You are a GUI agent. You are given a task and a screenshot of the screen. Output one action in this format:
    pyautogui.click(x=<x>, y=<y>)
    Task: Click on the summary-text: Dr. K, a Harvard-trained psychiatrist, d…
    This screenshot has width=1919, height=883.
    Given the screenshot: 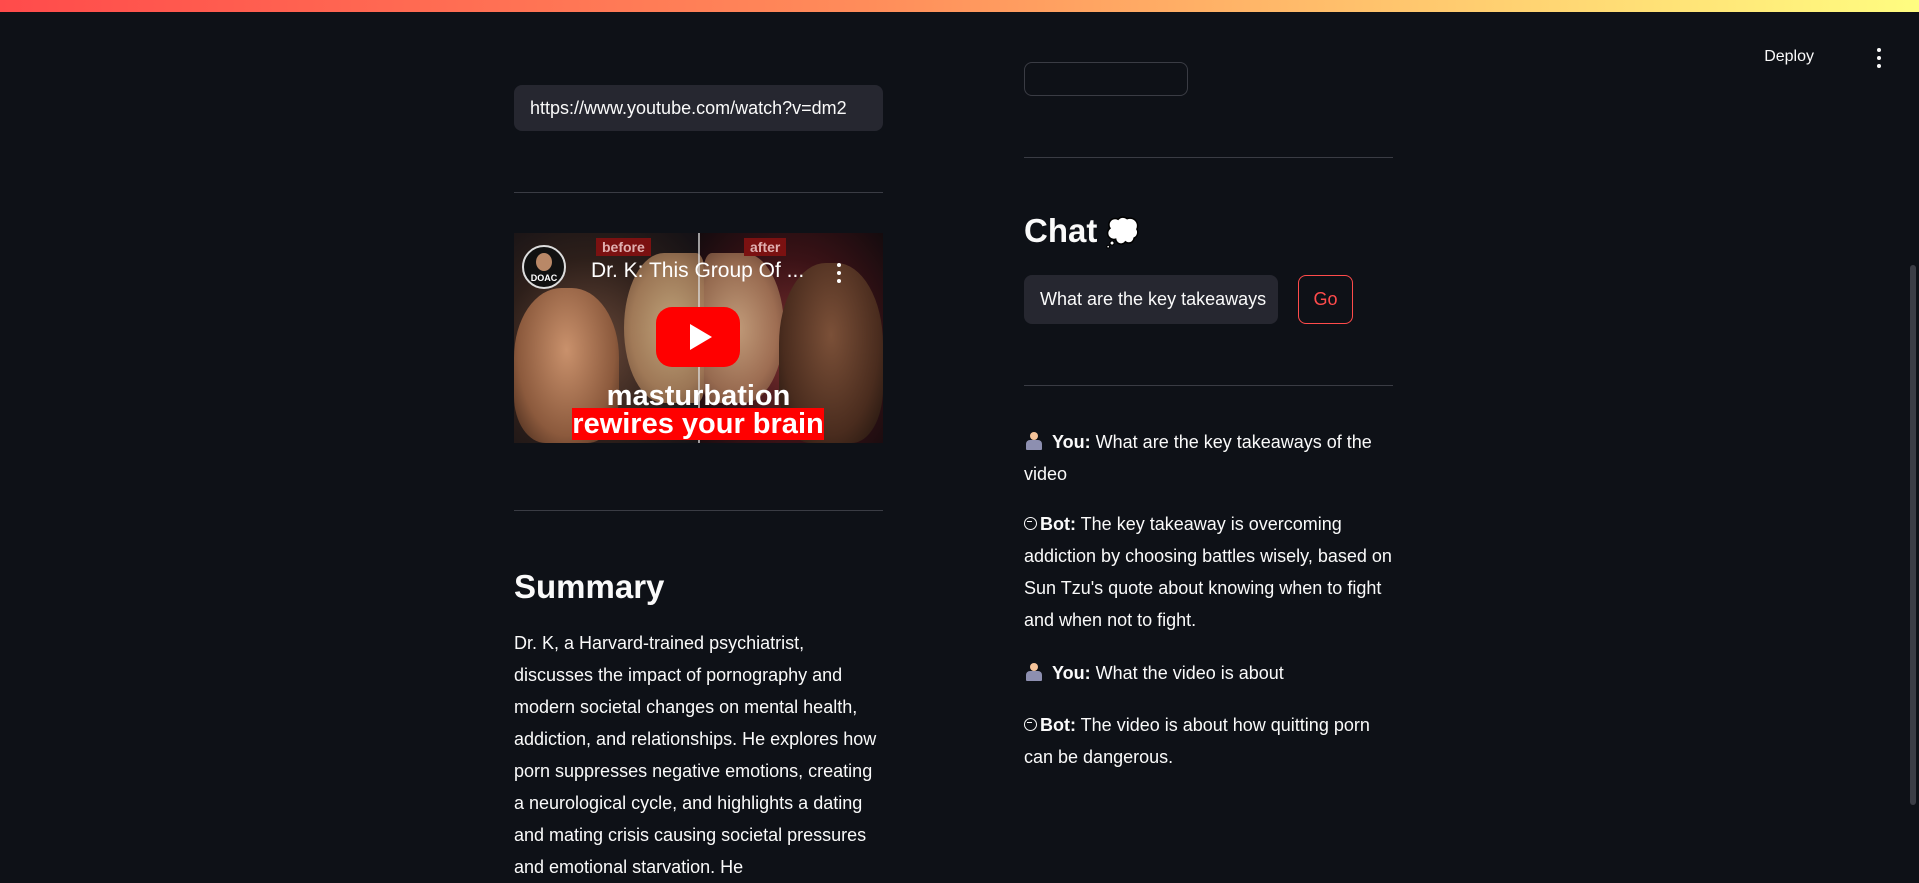 What is the action you would take?
    pyautogui.click(x=695, y=755)
    